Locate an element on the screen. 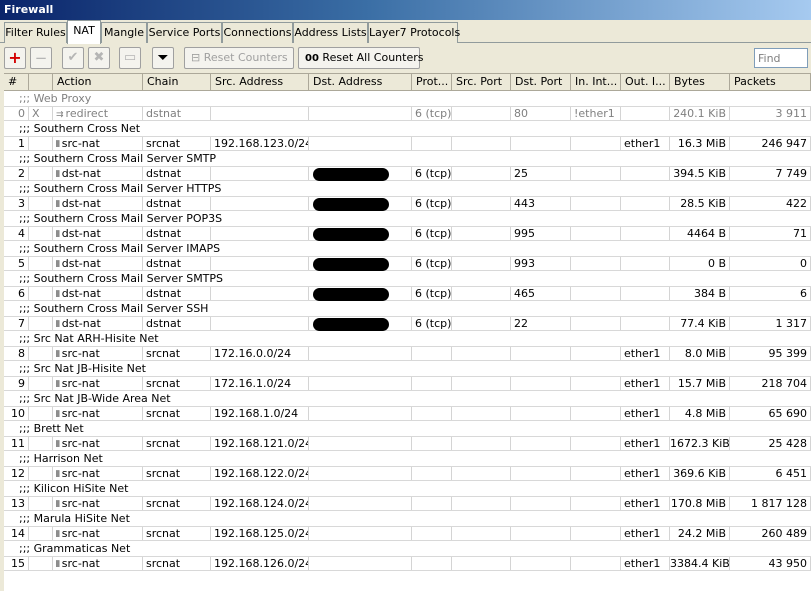 This screenshot has width=811, height=591. table-row: 2 ⫴ dst-nat dstnat 6 (tcp) 25 394.5 KiB 7 749 is located at coordinates (407, 173).